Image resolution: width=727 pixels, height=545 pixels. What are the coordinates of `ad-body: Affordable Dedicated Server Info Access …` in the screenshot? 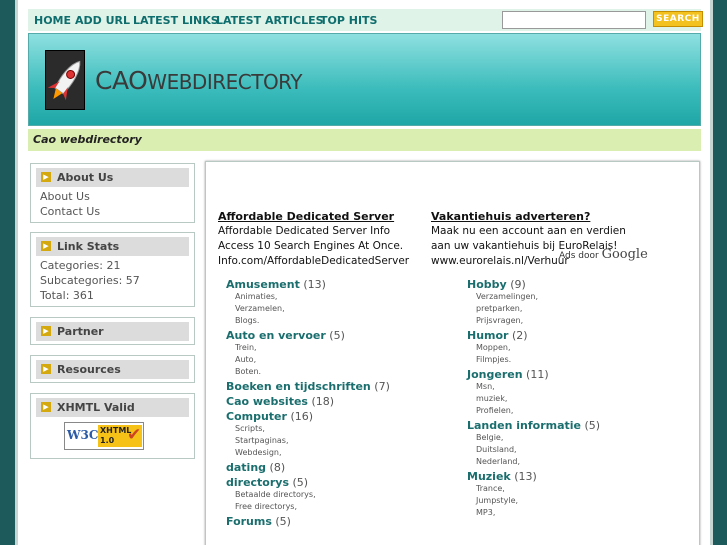 It's located at (311, 238).